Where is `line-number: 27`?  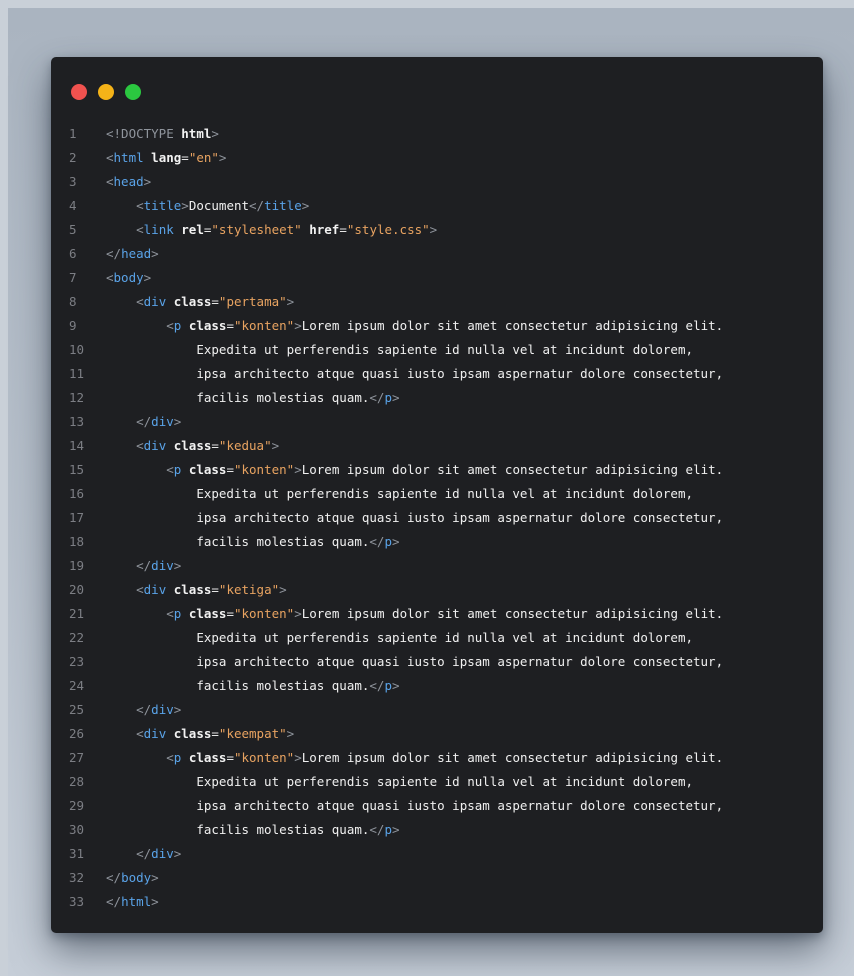
line-number: 27 is located at coordinates (77, 757).